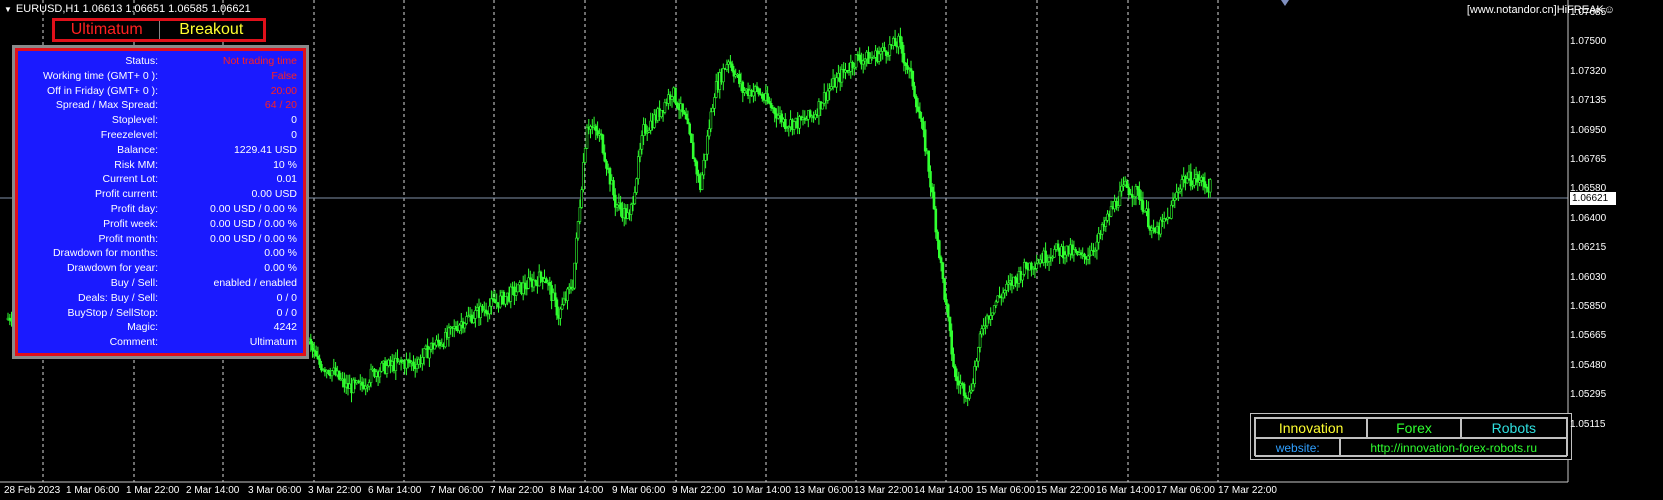 This screenshot has width=1663, height=500. I want to click on website-link: http://innovation-forex-robots.ru, so click(1453, 447).